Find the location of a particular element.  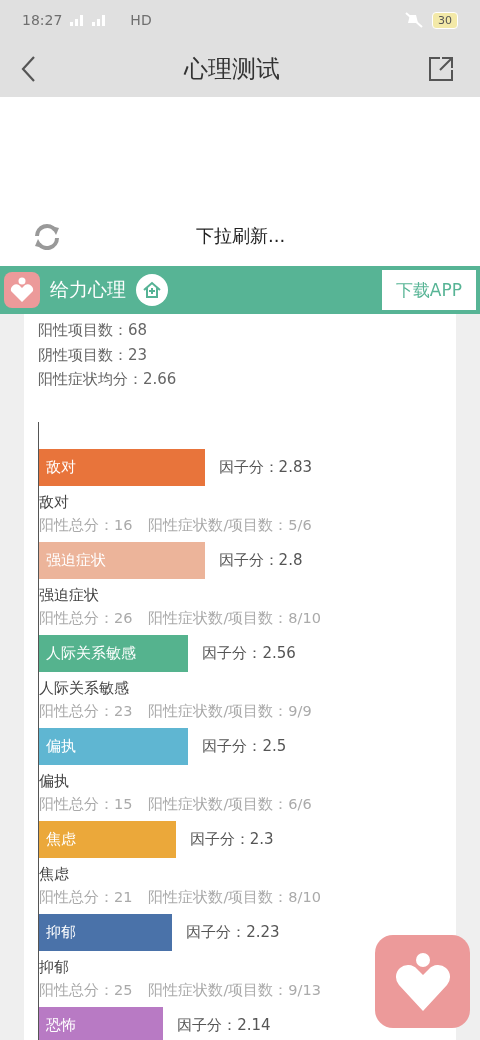

factor-name: 焦虑 is located at coordinates (54, 874).